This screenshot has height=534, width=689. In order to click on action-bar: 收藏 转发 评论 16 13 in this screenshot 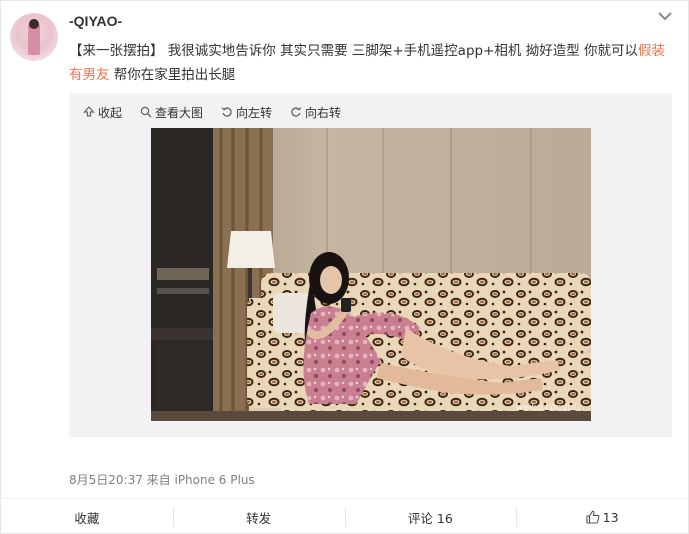, I will do `click(344, 516)`.